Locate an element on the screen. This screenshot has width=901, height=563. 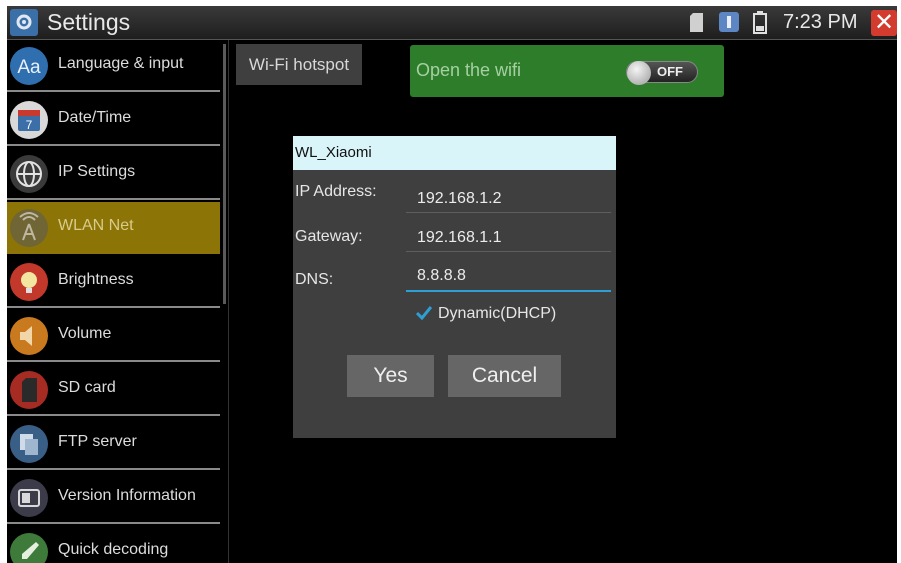
sidebar-item-label: SD card is located at coordinates (87, 387).